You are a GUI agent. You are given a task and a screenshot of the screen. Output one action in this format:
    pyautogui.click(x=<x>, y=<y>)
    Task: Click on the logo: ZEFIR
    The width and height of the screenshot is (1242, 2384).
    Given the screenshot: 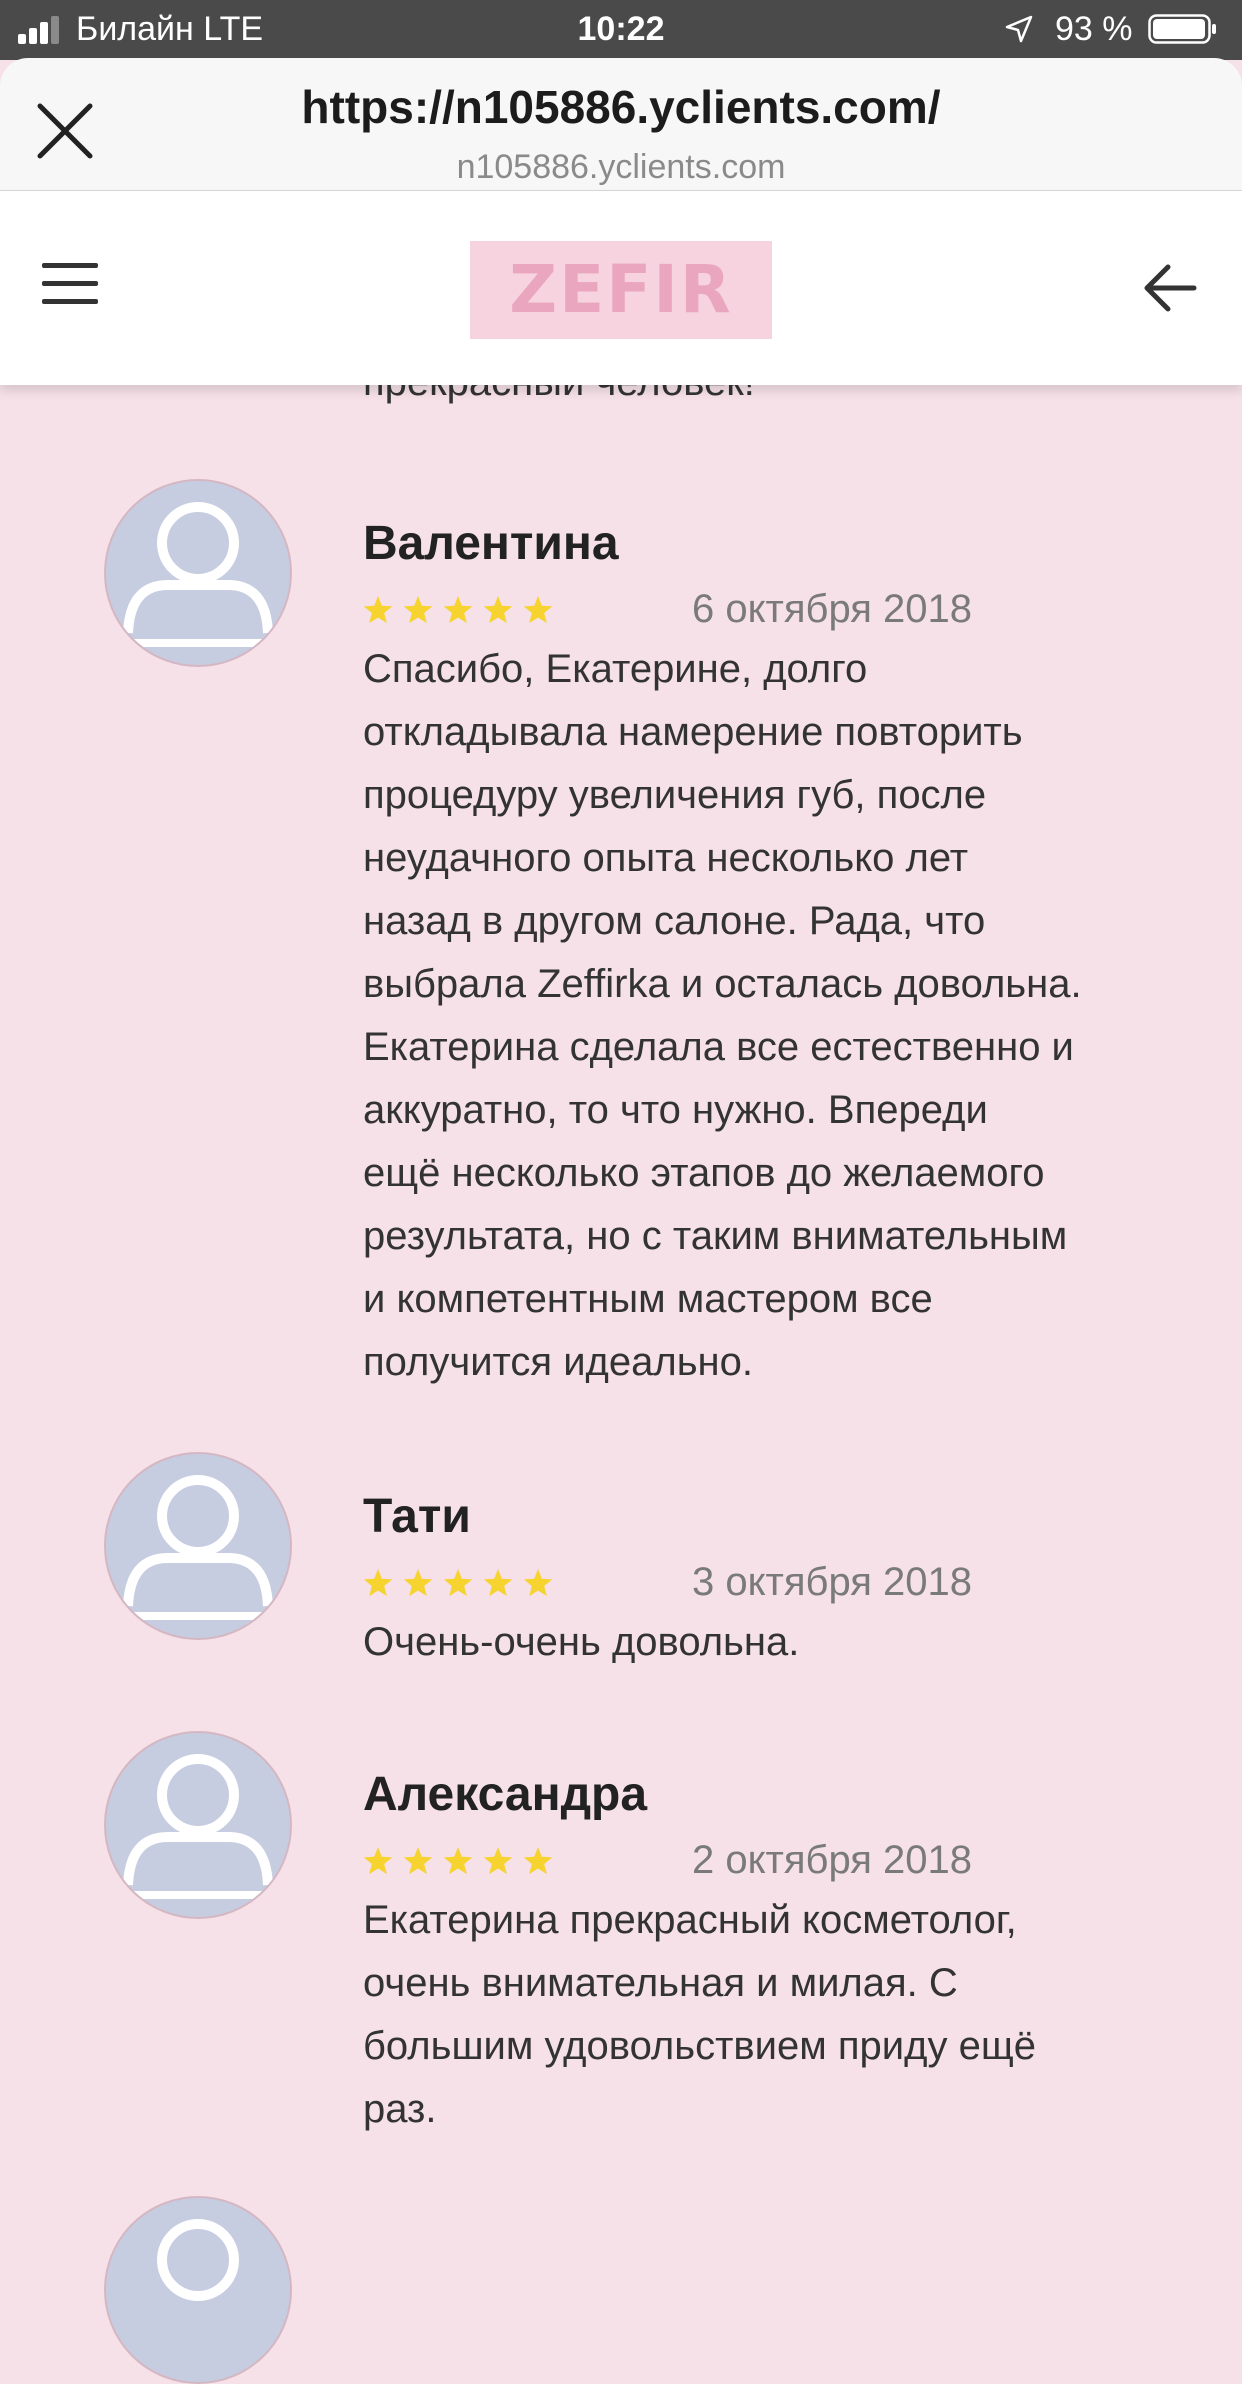 What is the action you would take?
    pyautogui.click(x=621, y=290)
    